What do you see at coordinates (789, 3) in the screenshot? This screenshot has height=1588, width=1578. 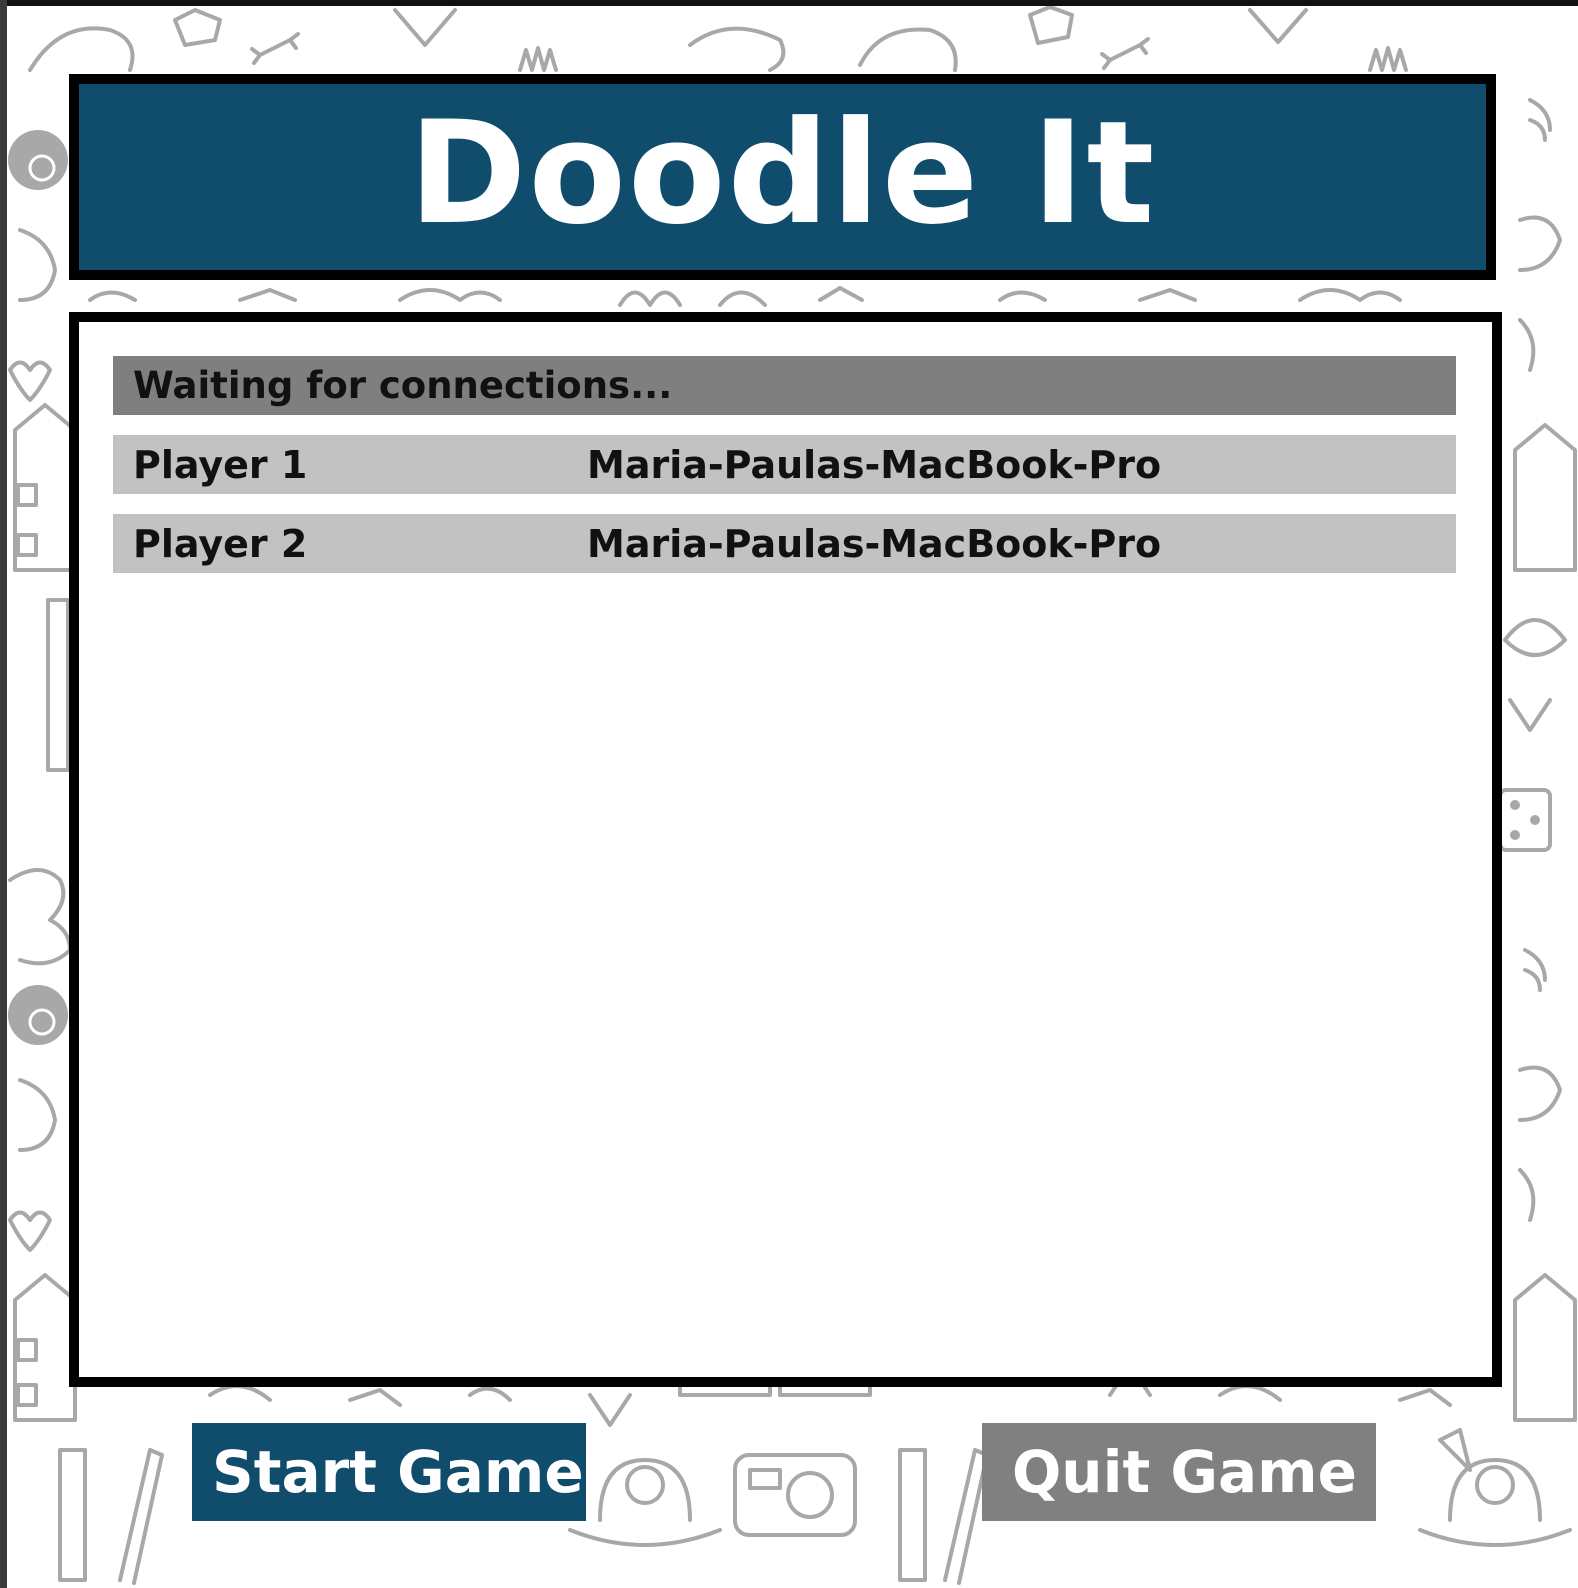 I see `window-top-edge` at bounding box center [789, 3].